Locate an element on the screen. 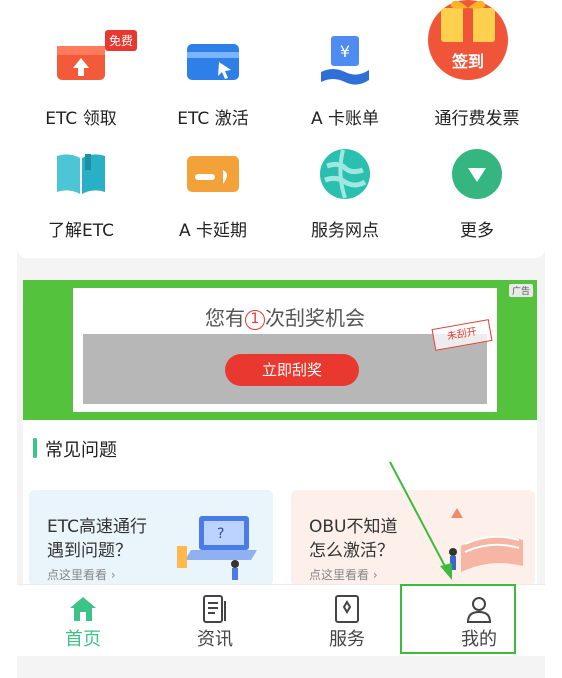  tab-label: 资讯 is located at coordinates (215, 639).